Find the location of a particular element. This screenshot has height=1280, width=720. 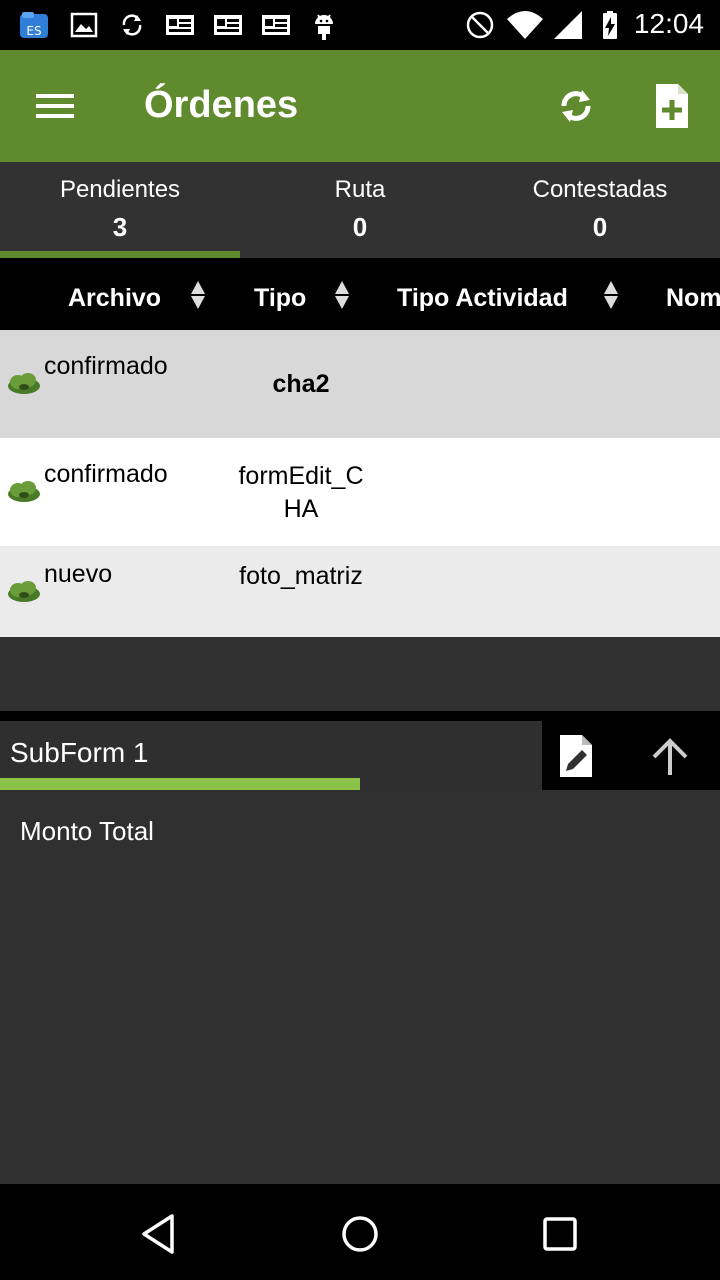

clock: 12:04 is located at coordinates (668, 23).